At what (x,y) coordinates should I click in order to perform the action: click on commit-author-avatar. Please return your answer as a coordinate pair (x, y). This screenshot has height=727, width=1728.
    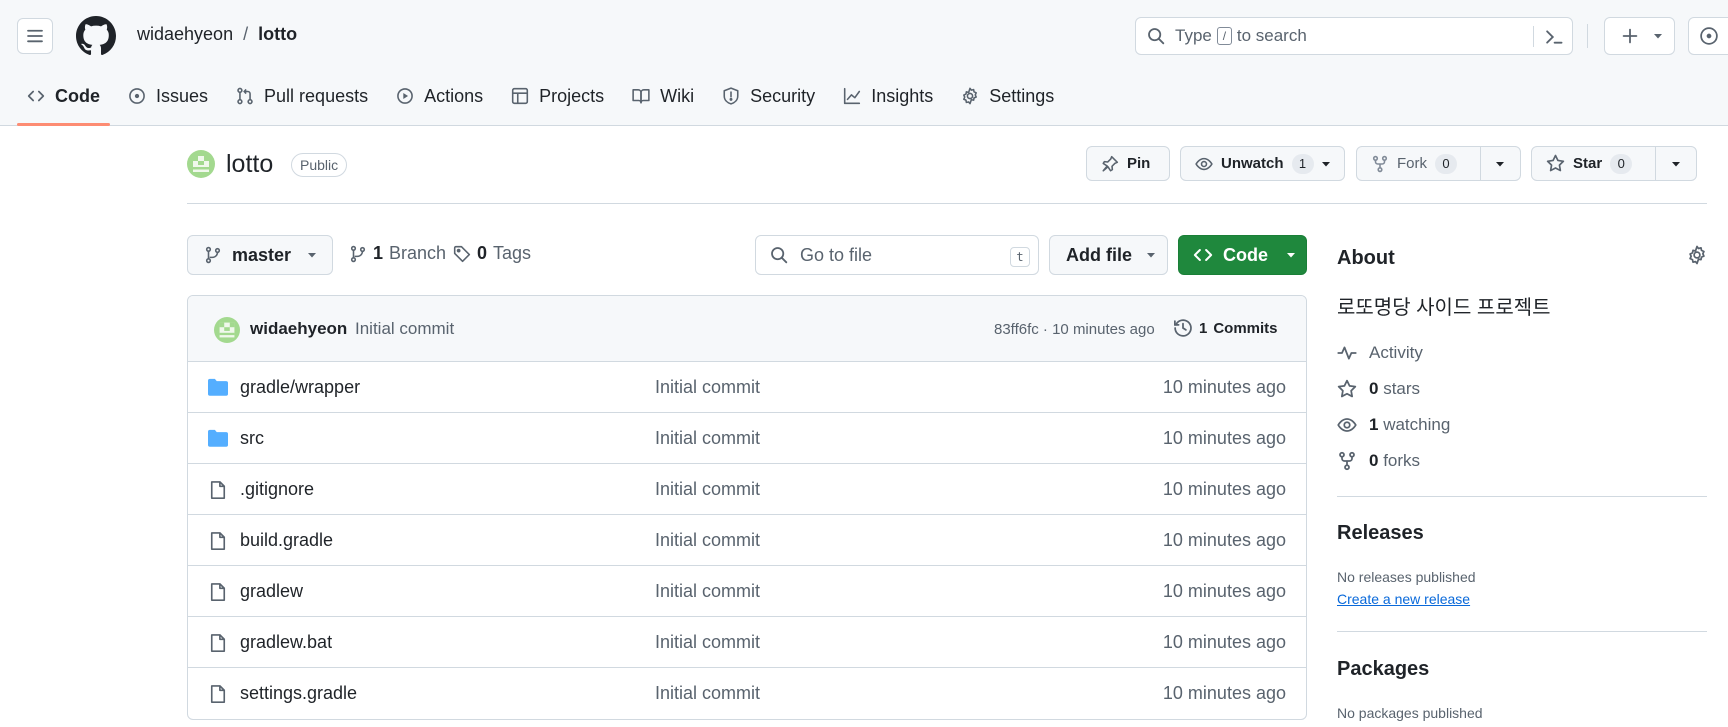
    Looking at the image, I should click on (227, 330).